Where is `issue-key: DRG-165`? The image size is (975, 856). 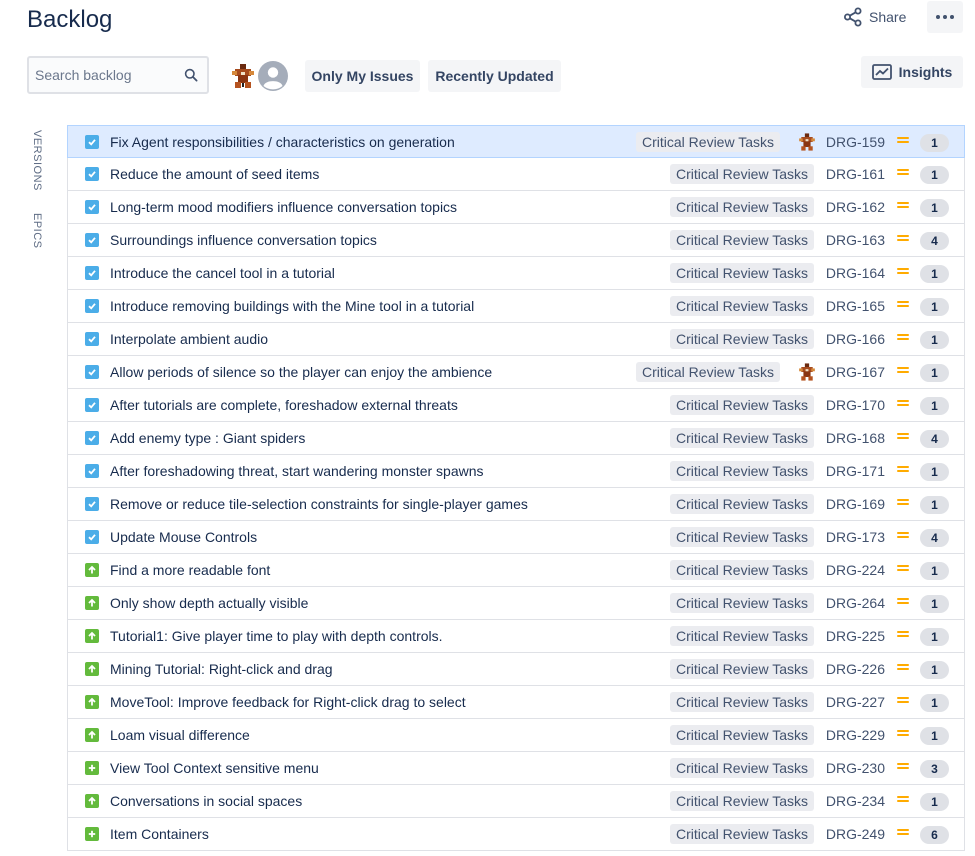
issue-key: DRG-165 is located at coordinates (855, 306).